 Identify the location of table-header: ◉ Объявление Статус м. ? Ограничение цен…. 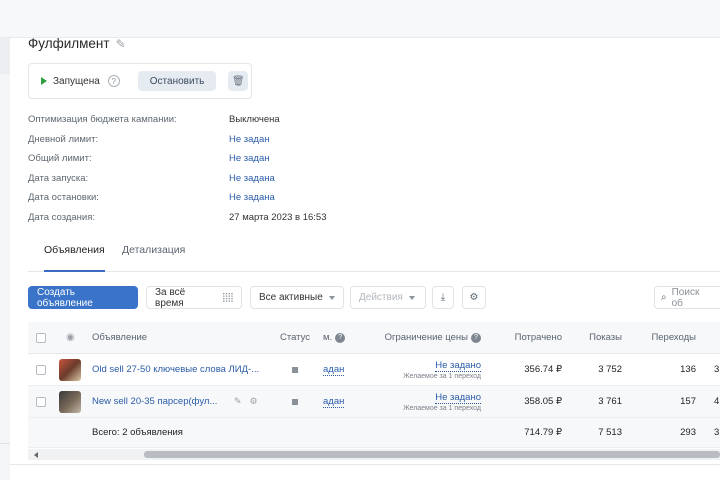
(374, 338).